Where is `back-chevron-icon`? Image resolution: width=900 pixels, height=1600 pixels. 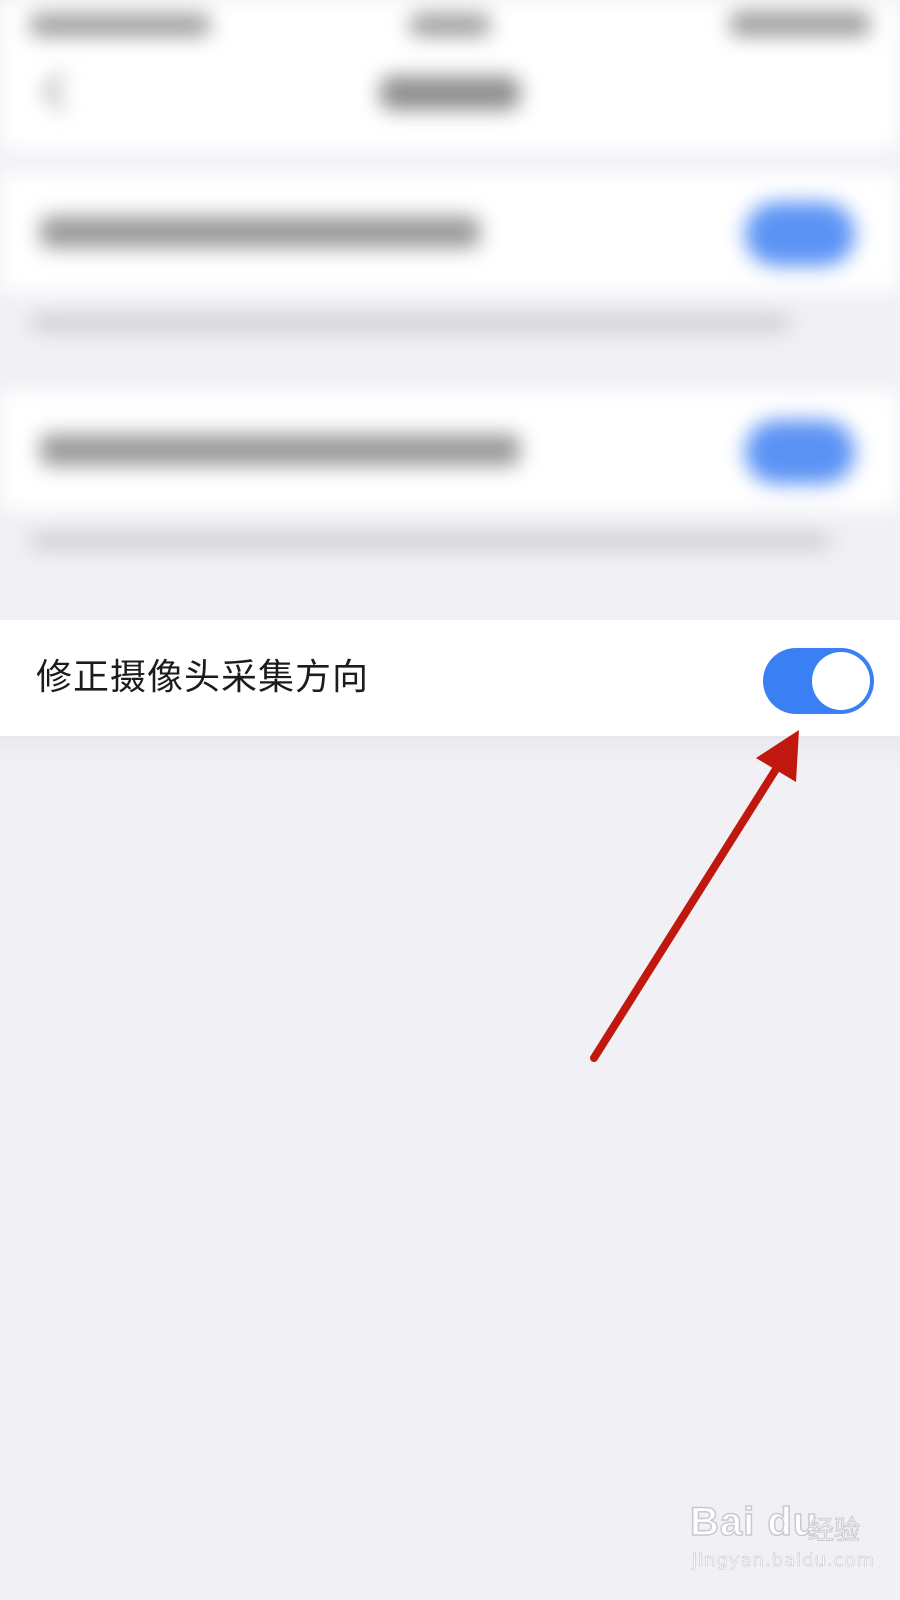
back-chevron-icon is located at coordinates (61, 91).